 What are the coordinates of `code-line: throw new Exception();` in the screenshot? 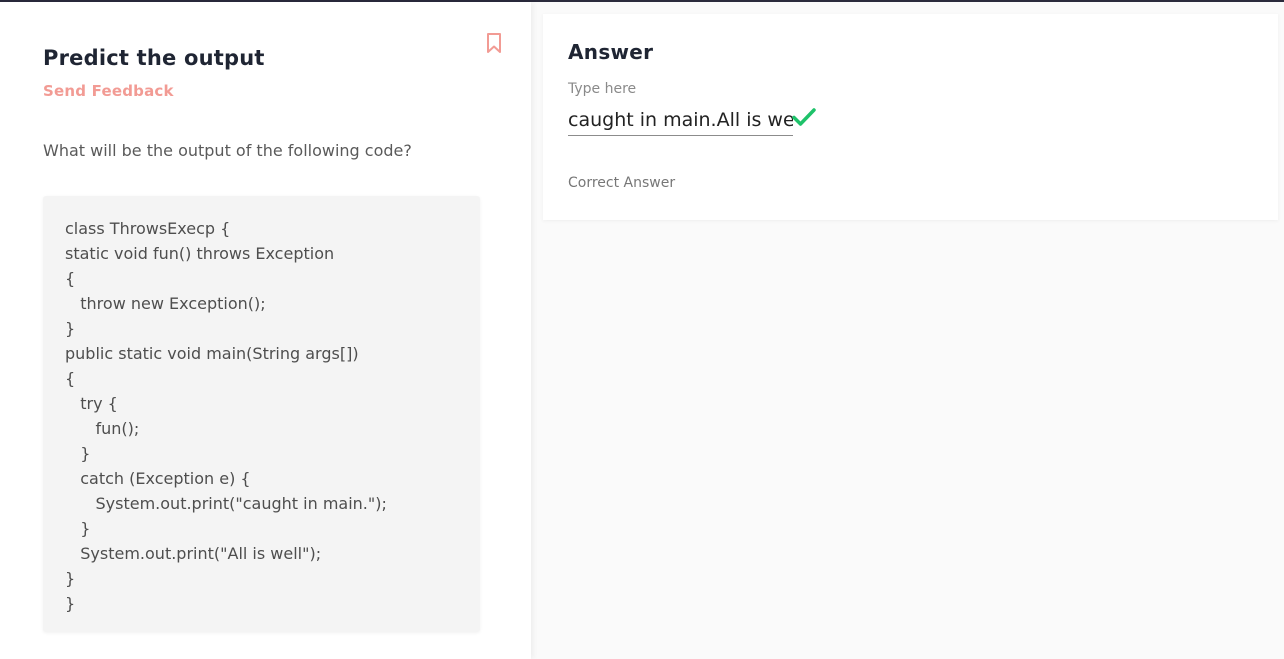 It's located at (165, 303).